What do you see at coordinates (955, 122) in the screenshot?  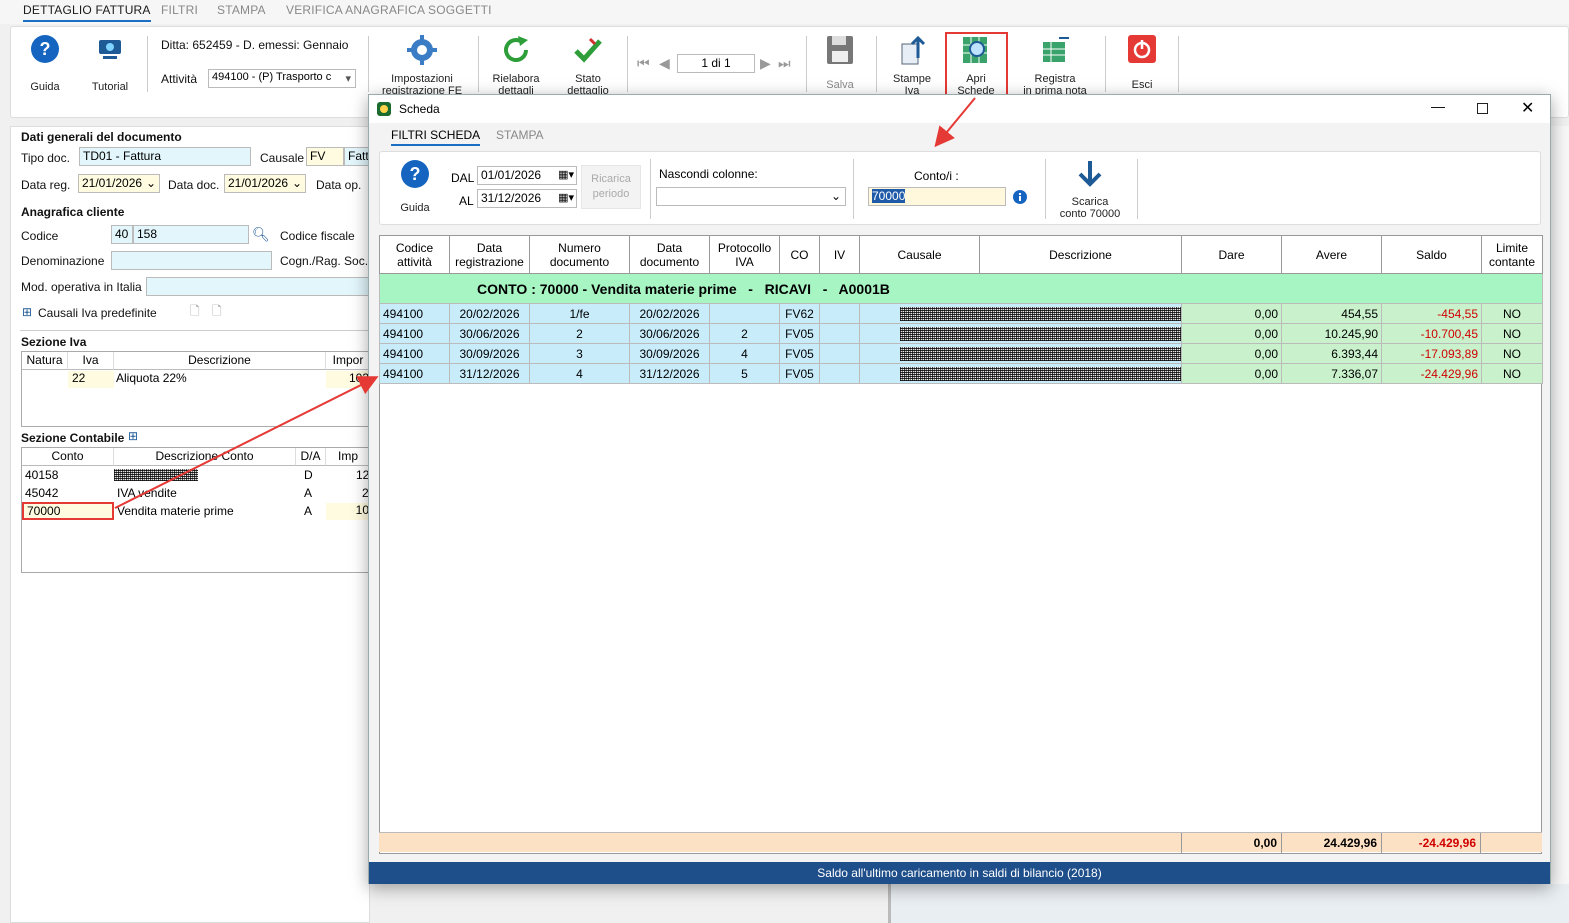 I see `arrow-to-conto` at bounding box center [955, 122].